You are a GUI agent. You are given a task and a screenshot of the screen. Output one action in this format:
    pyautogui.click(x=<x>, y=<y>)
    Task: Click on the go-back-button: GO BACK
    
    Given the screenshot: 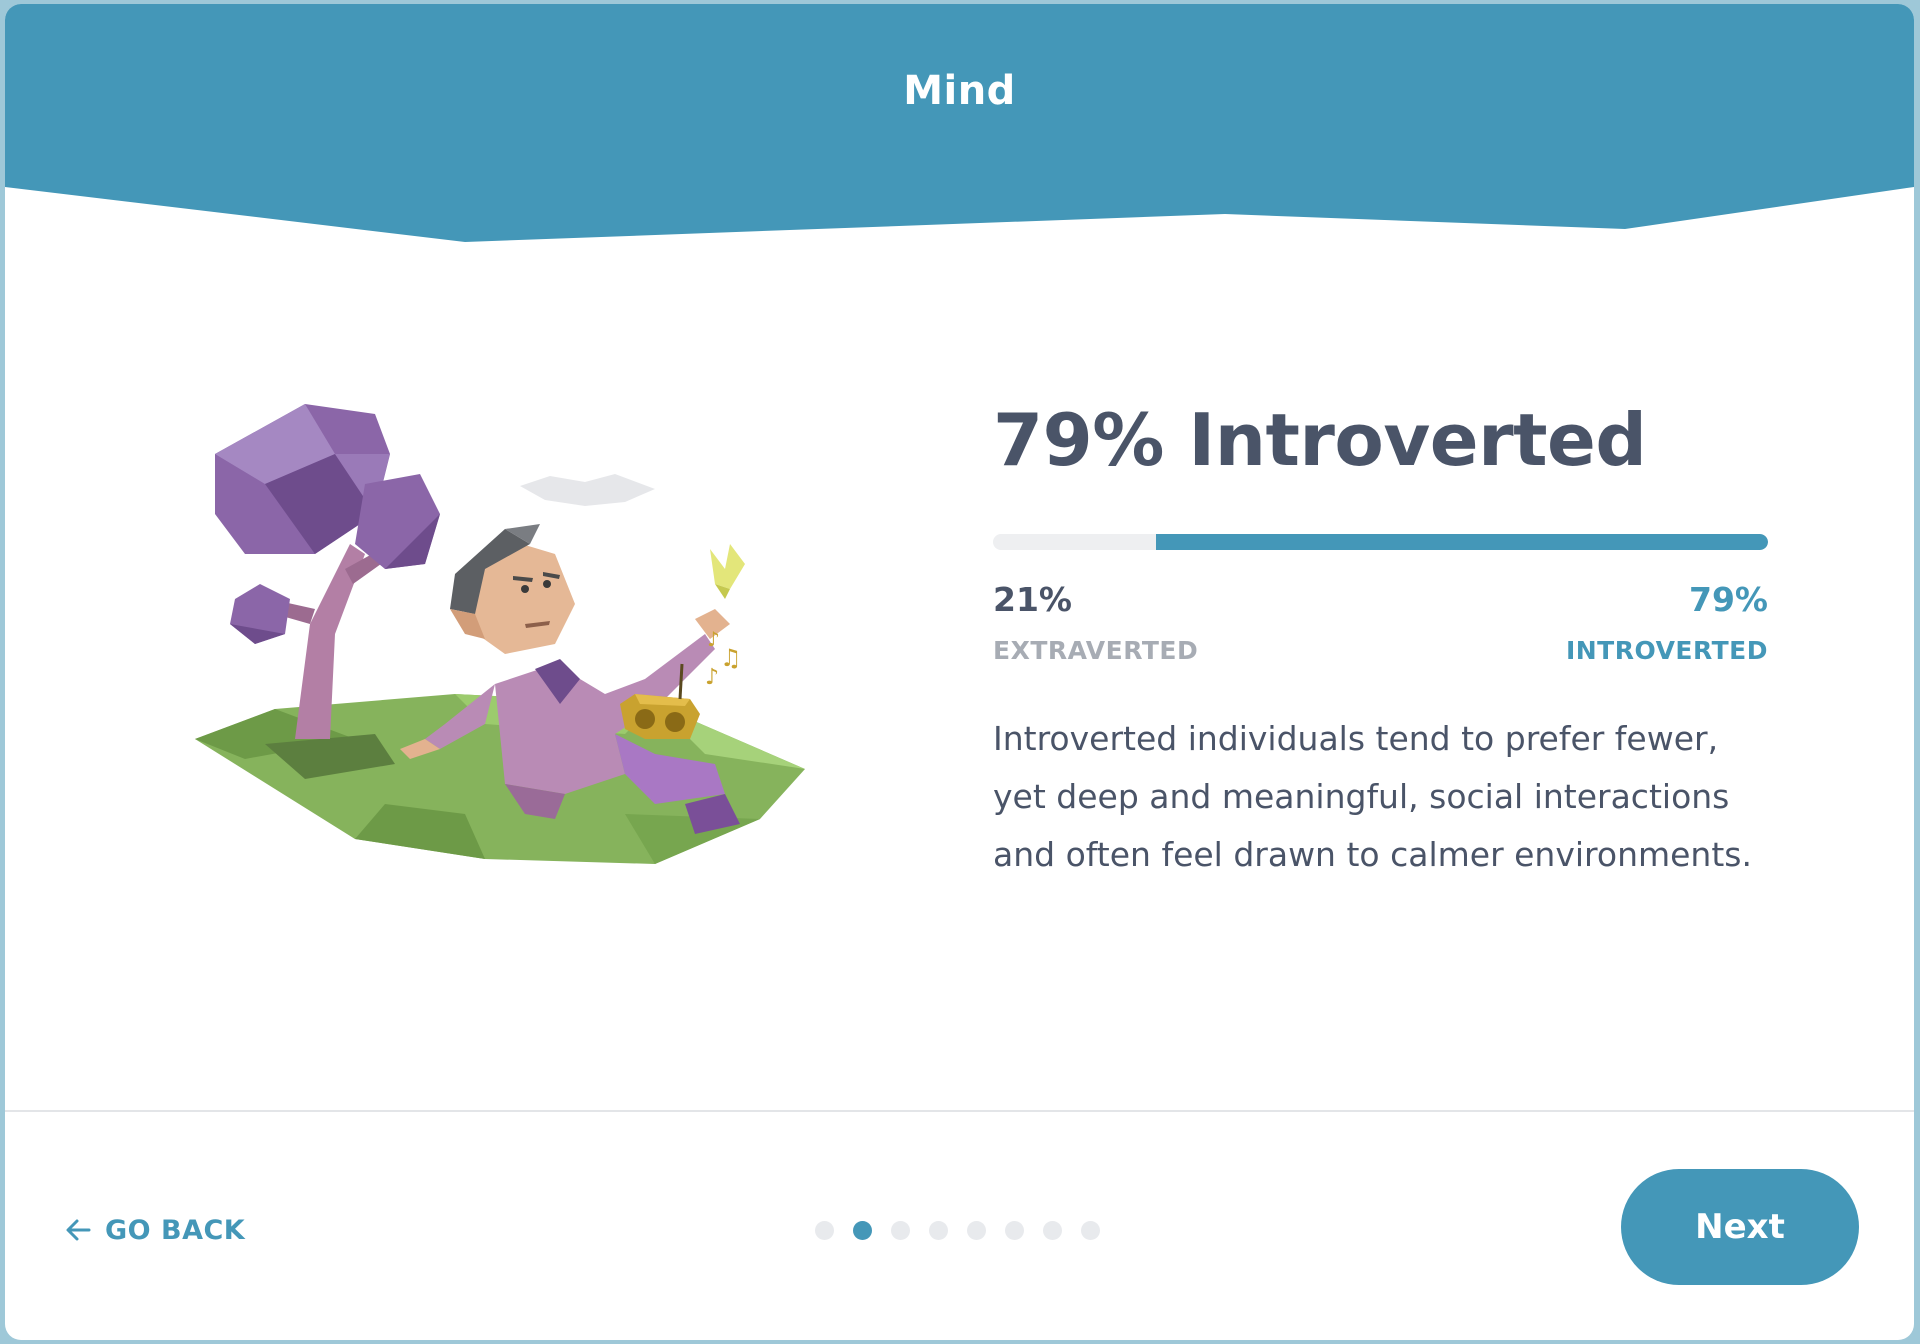 What is the action you would take?
    pyautogui.click(x=154, y=1230)
    